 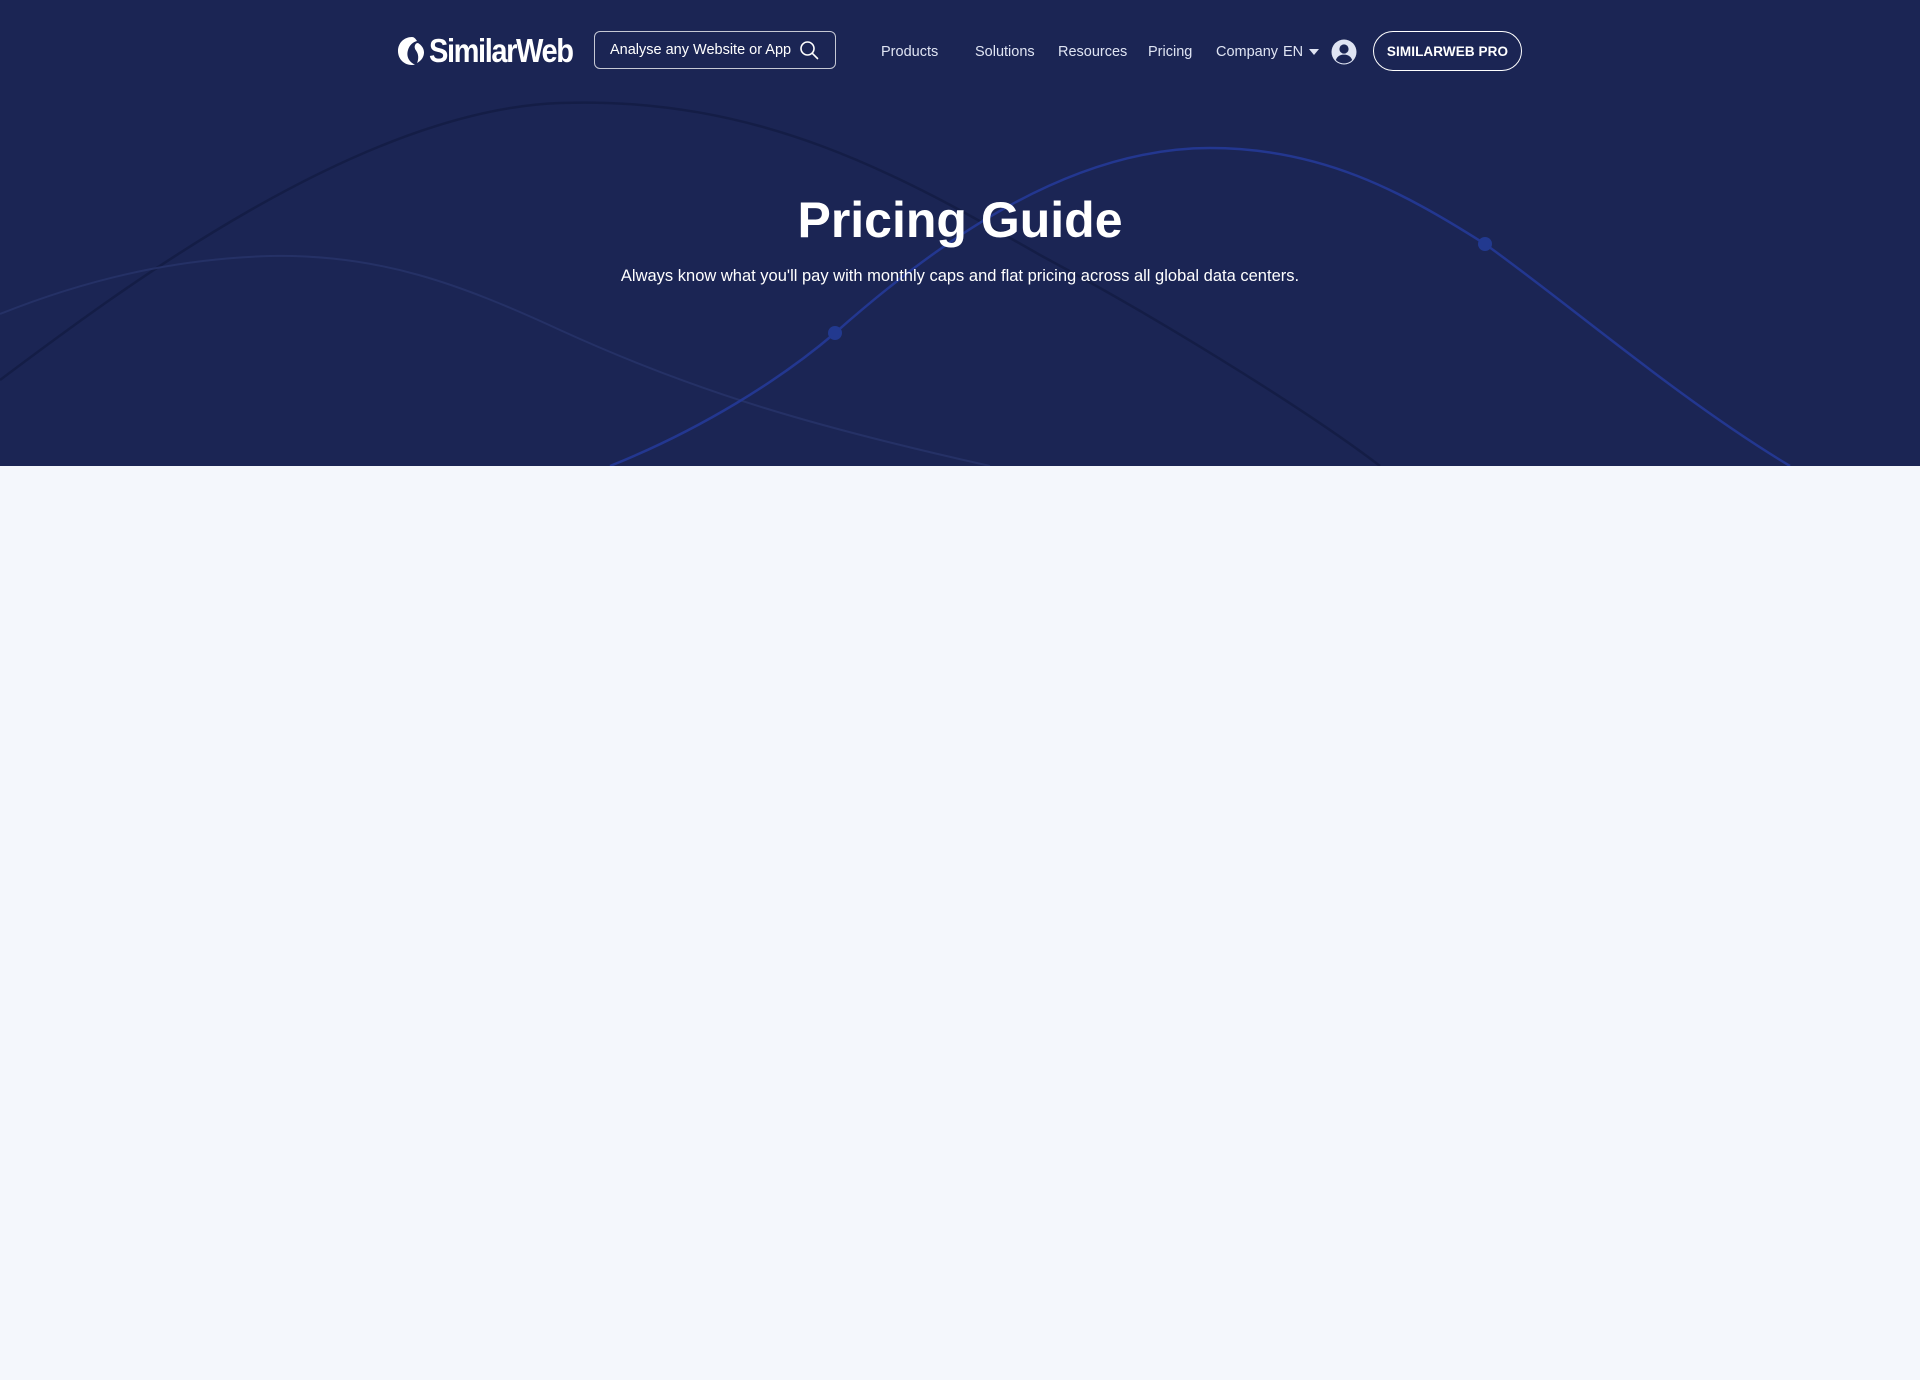 What do you see at coordinates (1344, 52) in the screenshot?
I see `user-circle-icon` at bounding box center [1344, 52].